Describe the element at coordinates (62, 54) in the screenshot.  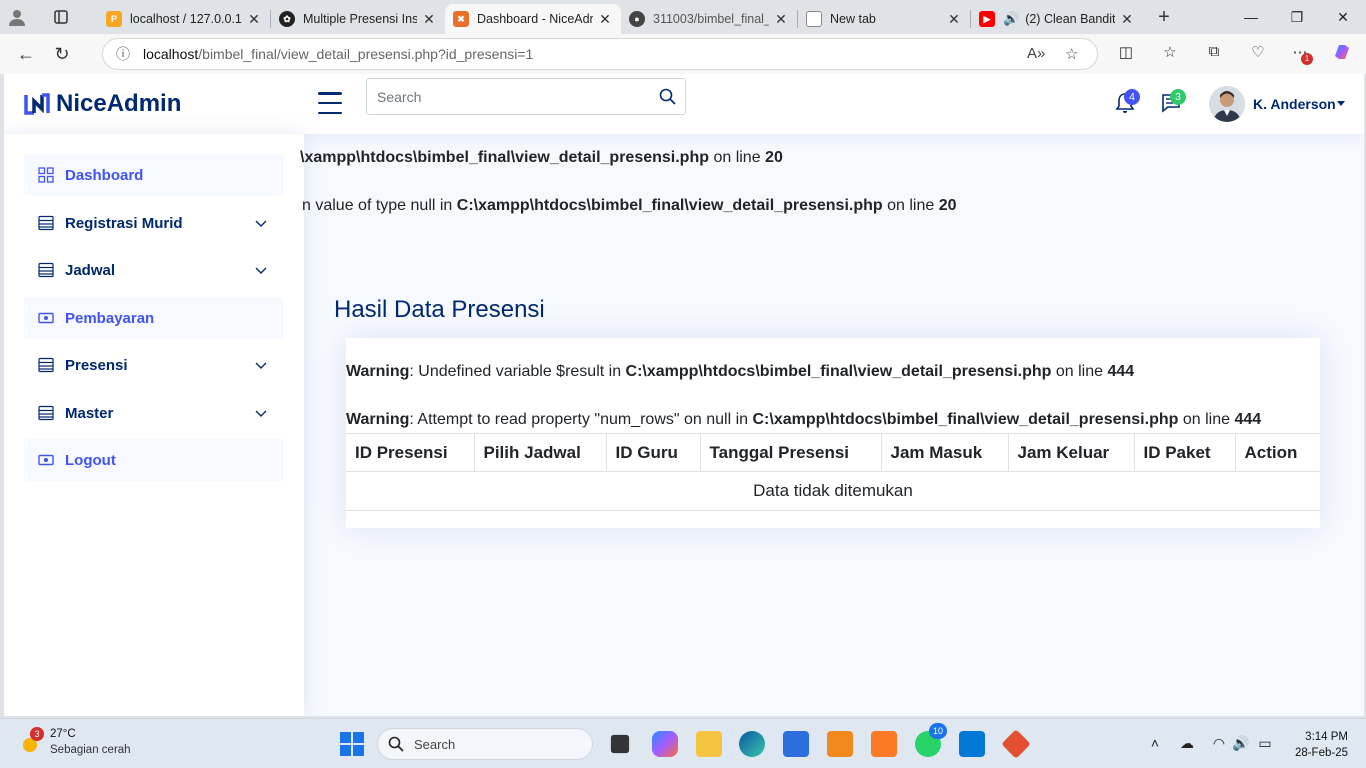
I see `refresh-button: ↻` at that location.